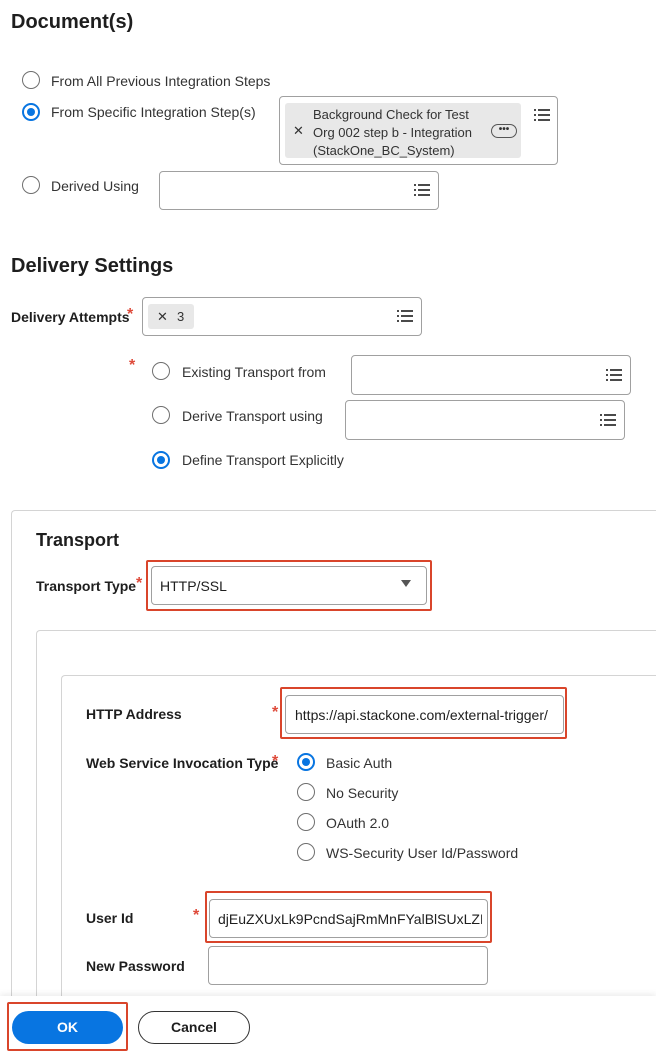 The height and width of the screenshot is (1056, 656). I want to click on selected-step-line2: Org 002 step b - Integration, so click(392, 132).